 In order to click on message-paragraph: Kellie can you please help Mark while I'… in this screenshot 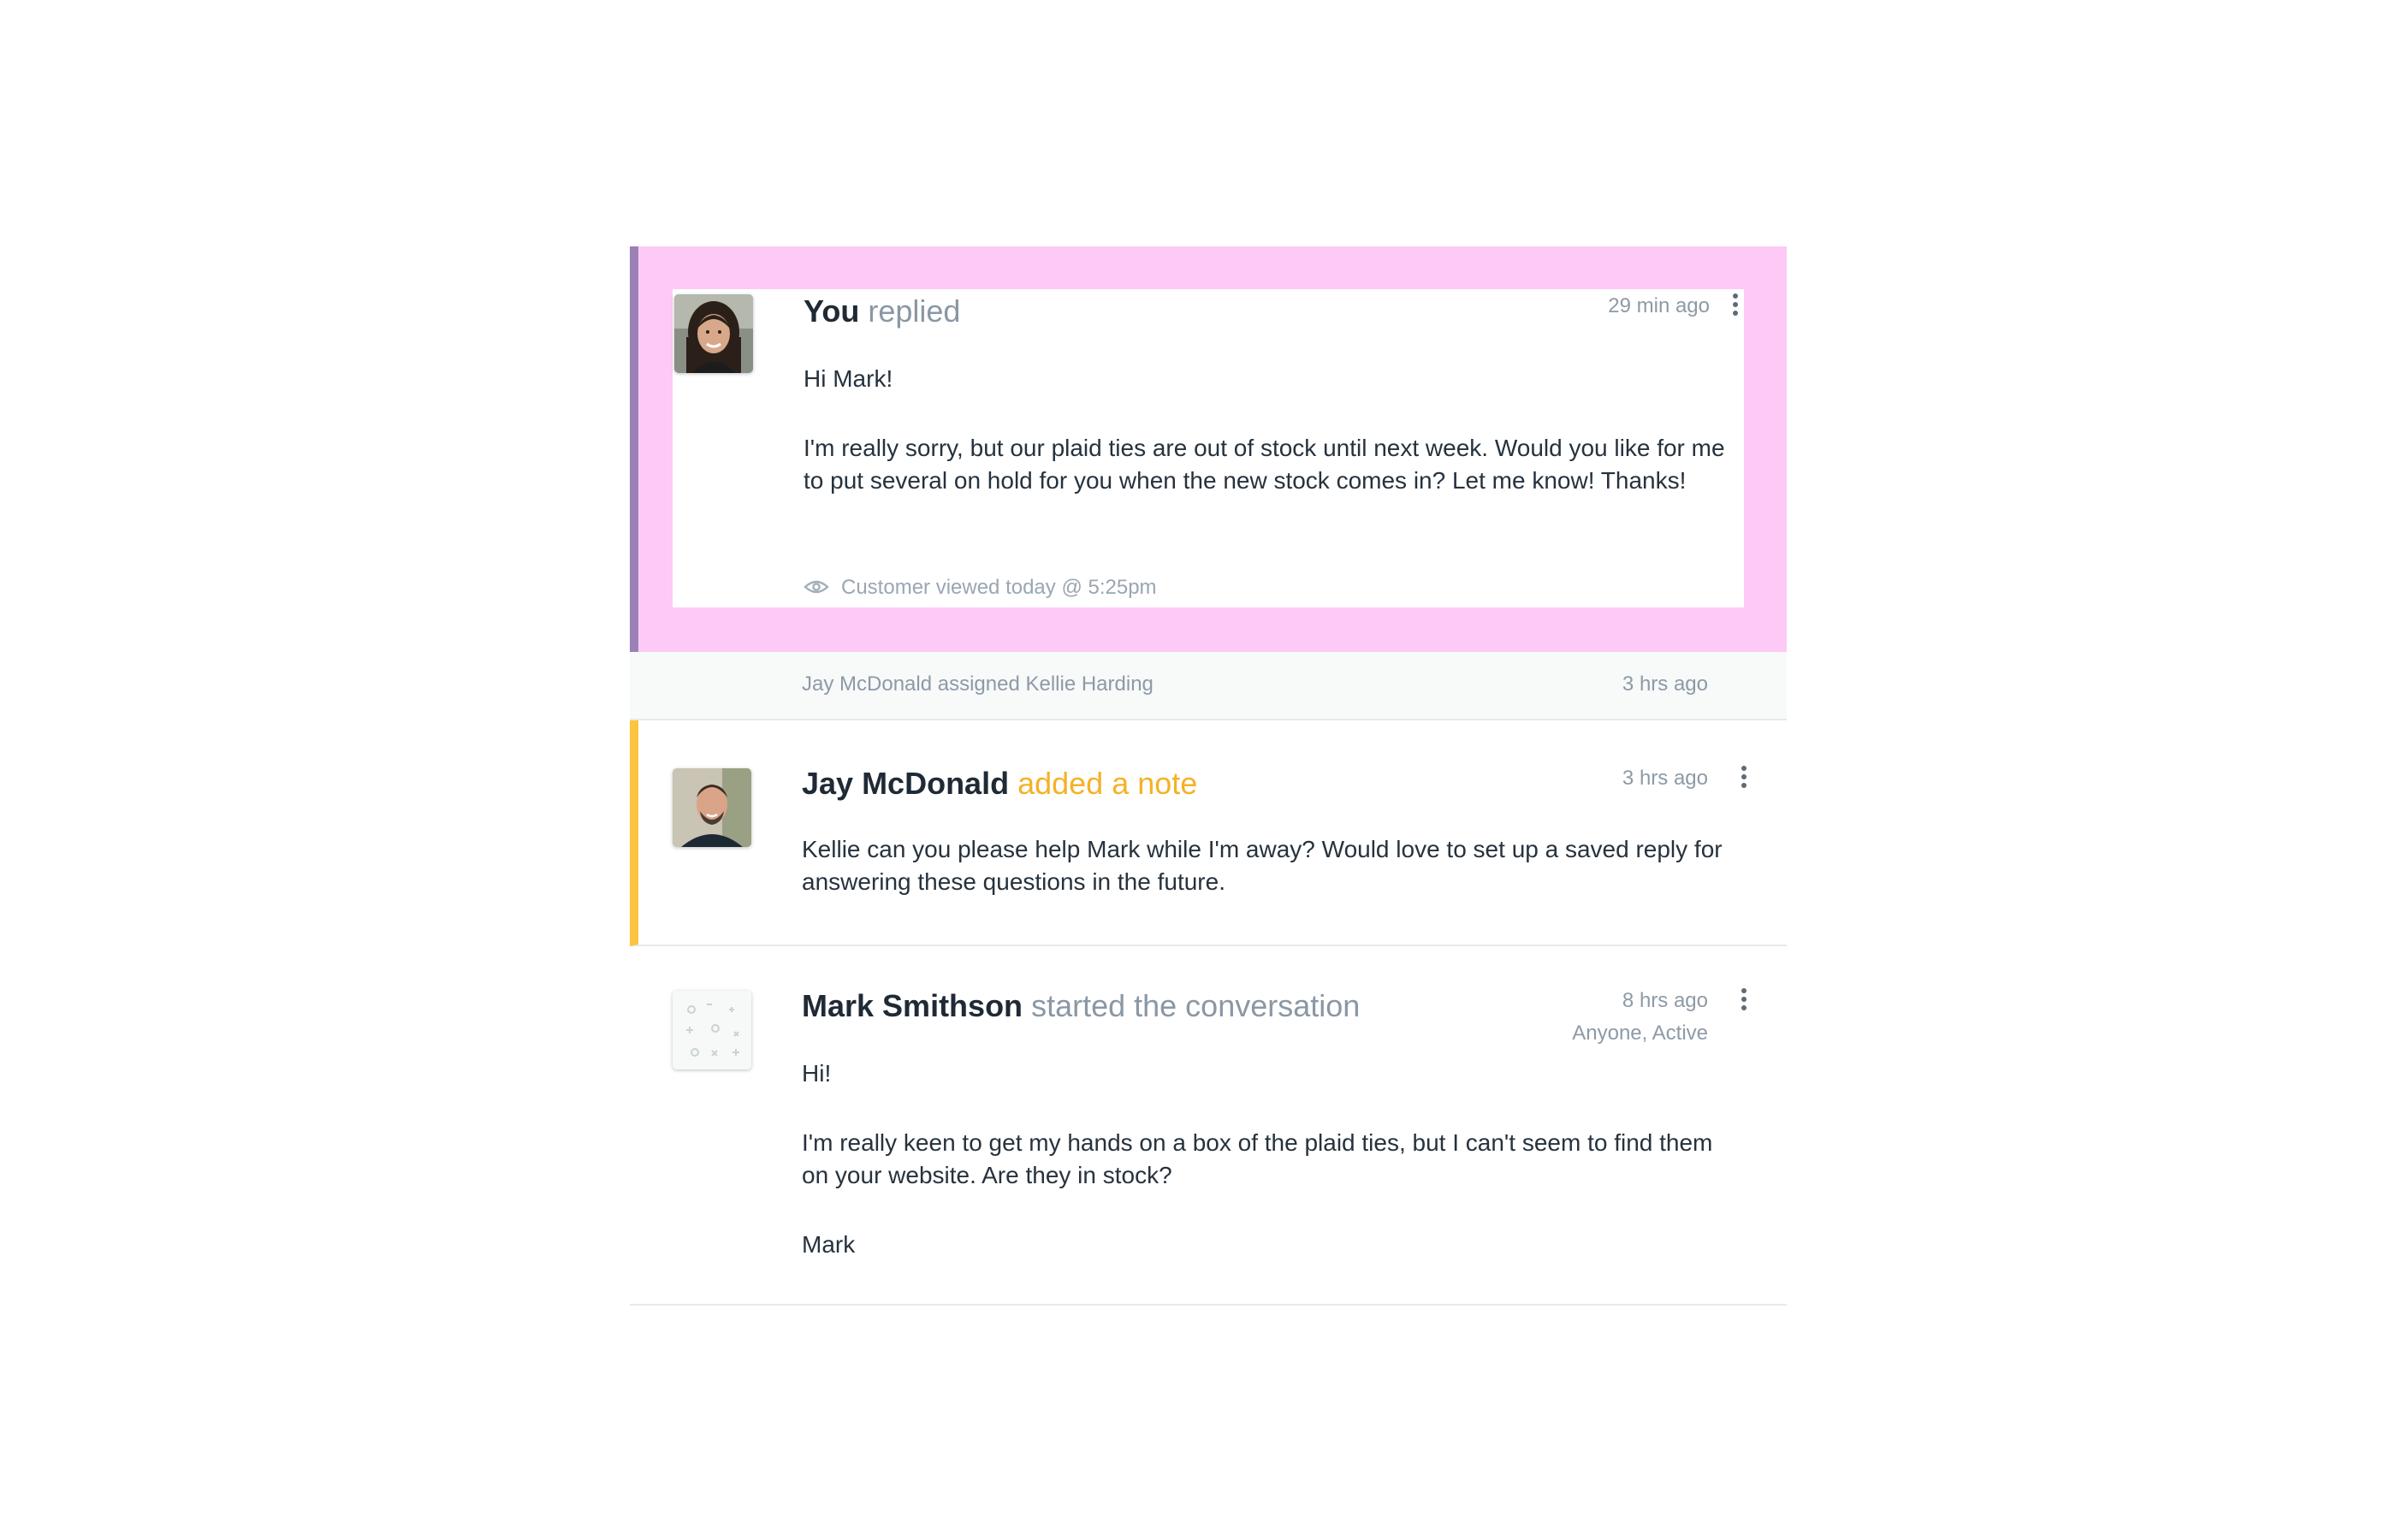, I will do `click(1262, 865)`.